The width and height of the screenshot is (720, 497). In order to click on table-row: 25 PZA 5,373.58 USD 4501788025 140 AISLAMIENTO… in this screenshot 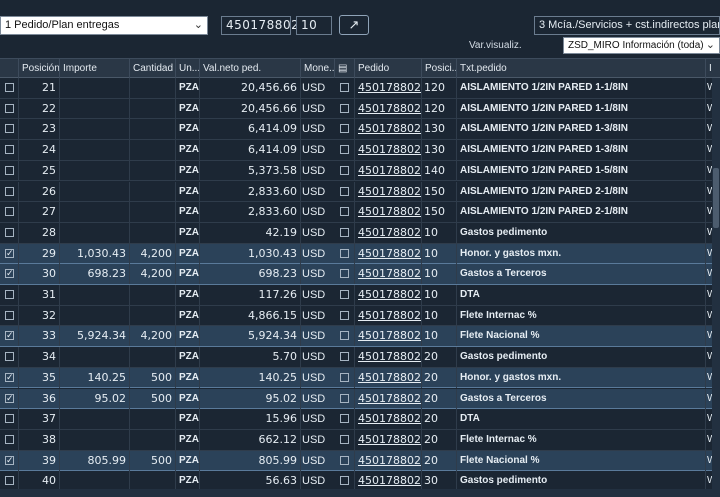, I will do `click(356, 171)`.